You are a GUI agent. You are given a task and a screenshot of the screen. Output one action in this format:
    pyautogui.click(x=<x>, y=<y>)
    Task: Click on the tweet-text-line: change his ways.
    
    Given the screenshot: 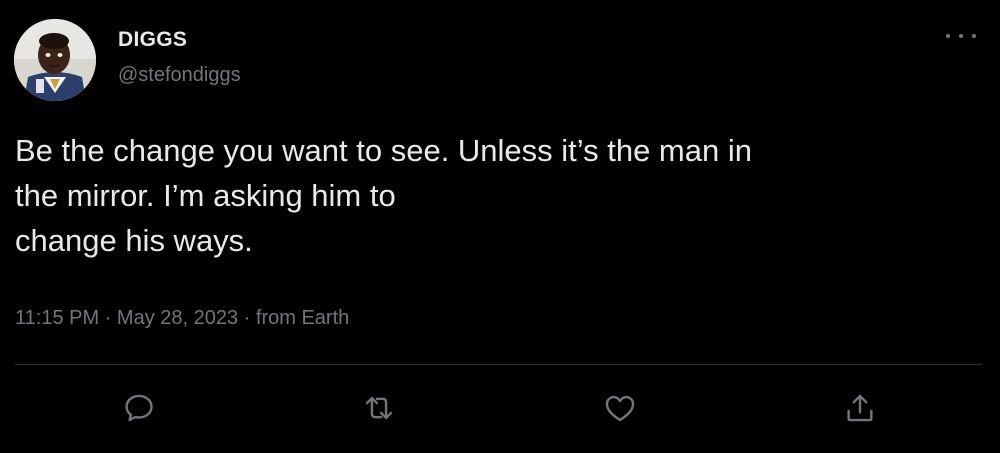 What is the action you would take?
    pyautogui.click(x=134, y=240)
    